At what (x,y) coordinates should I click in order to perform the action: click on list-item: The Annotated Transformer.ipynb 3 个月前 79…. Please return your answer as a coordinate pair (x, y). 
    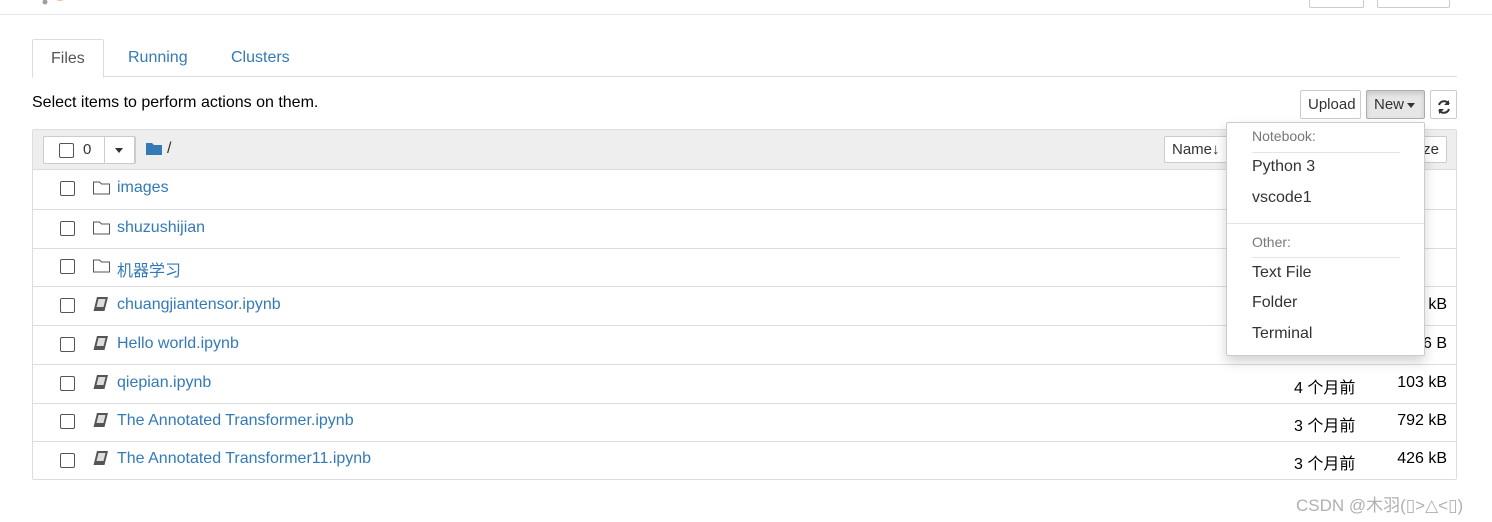
    Looking at the image, I should click on (744, 422).